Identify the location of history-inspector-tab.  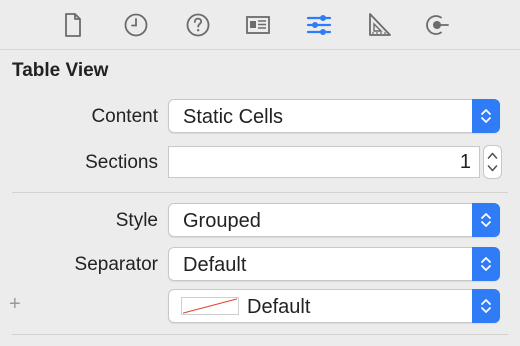
(136, 25).